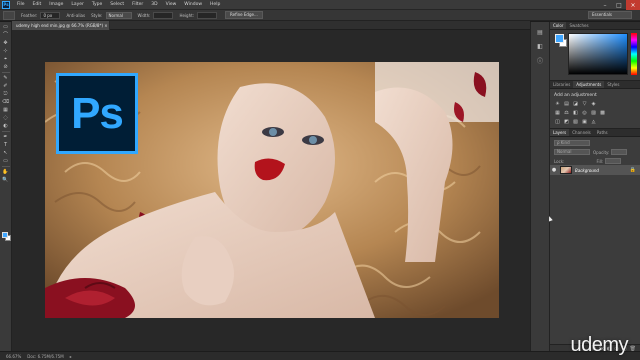 This screenshot has width=640, height=360. I want to click on menu-3d: 3D, so click(154, 4).